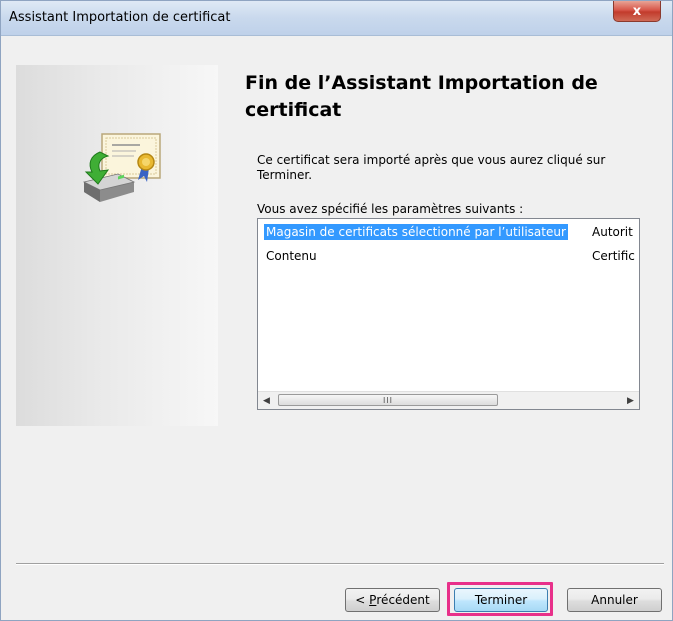 This screenshot has width=673, height=621. Describe the element at coordinates (121, 167) in the screenshot. I see `certificate-import-icon` at that location.